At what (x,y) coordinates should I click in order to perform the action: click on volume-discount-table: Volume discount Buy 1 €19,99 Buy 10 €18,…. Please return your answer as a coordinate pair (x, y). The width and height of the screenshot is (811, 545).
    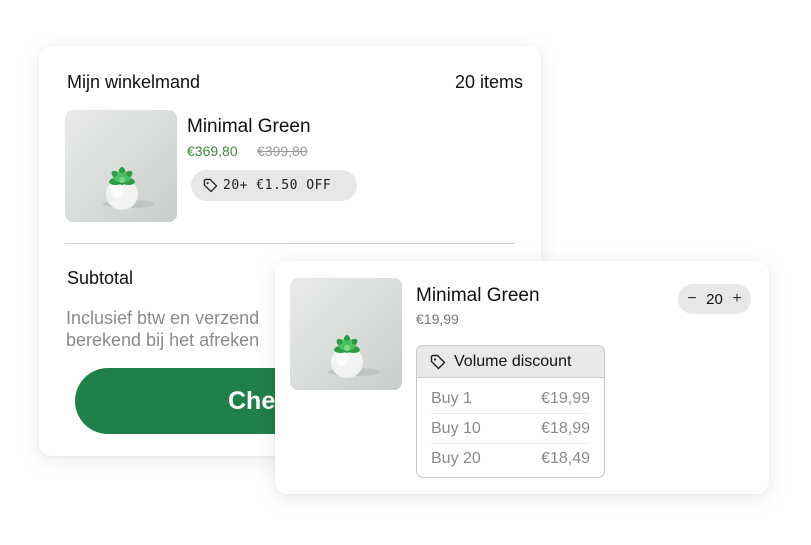
    Looking at the image, I should click on (510, 411).